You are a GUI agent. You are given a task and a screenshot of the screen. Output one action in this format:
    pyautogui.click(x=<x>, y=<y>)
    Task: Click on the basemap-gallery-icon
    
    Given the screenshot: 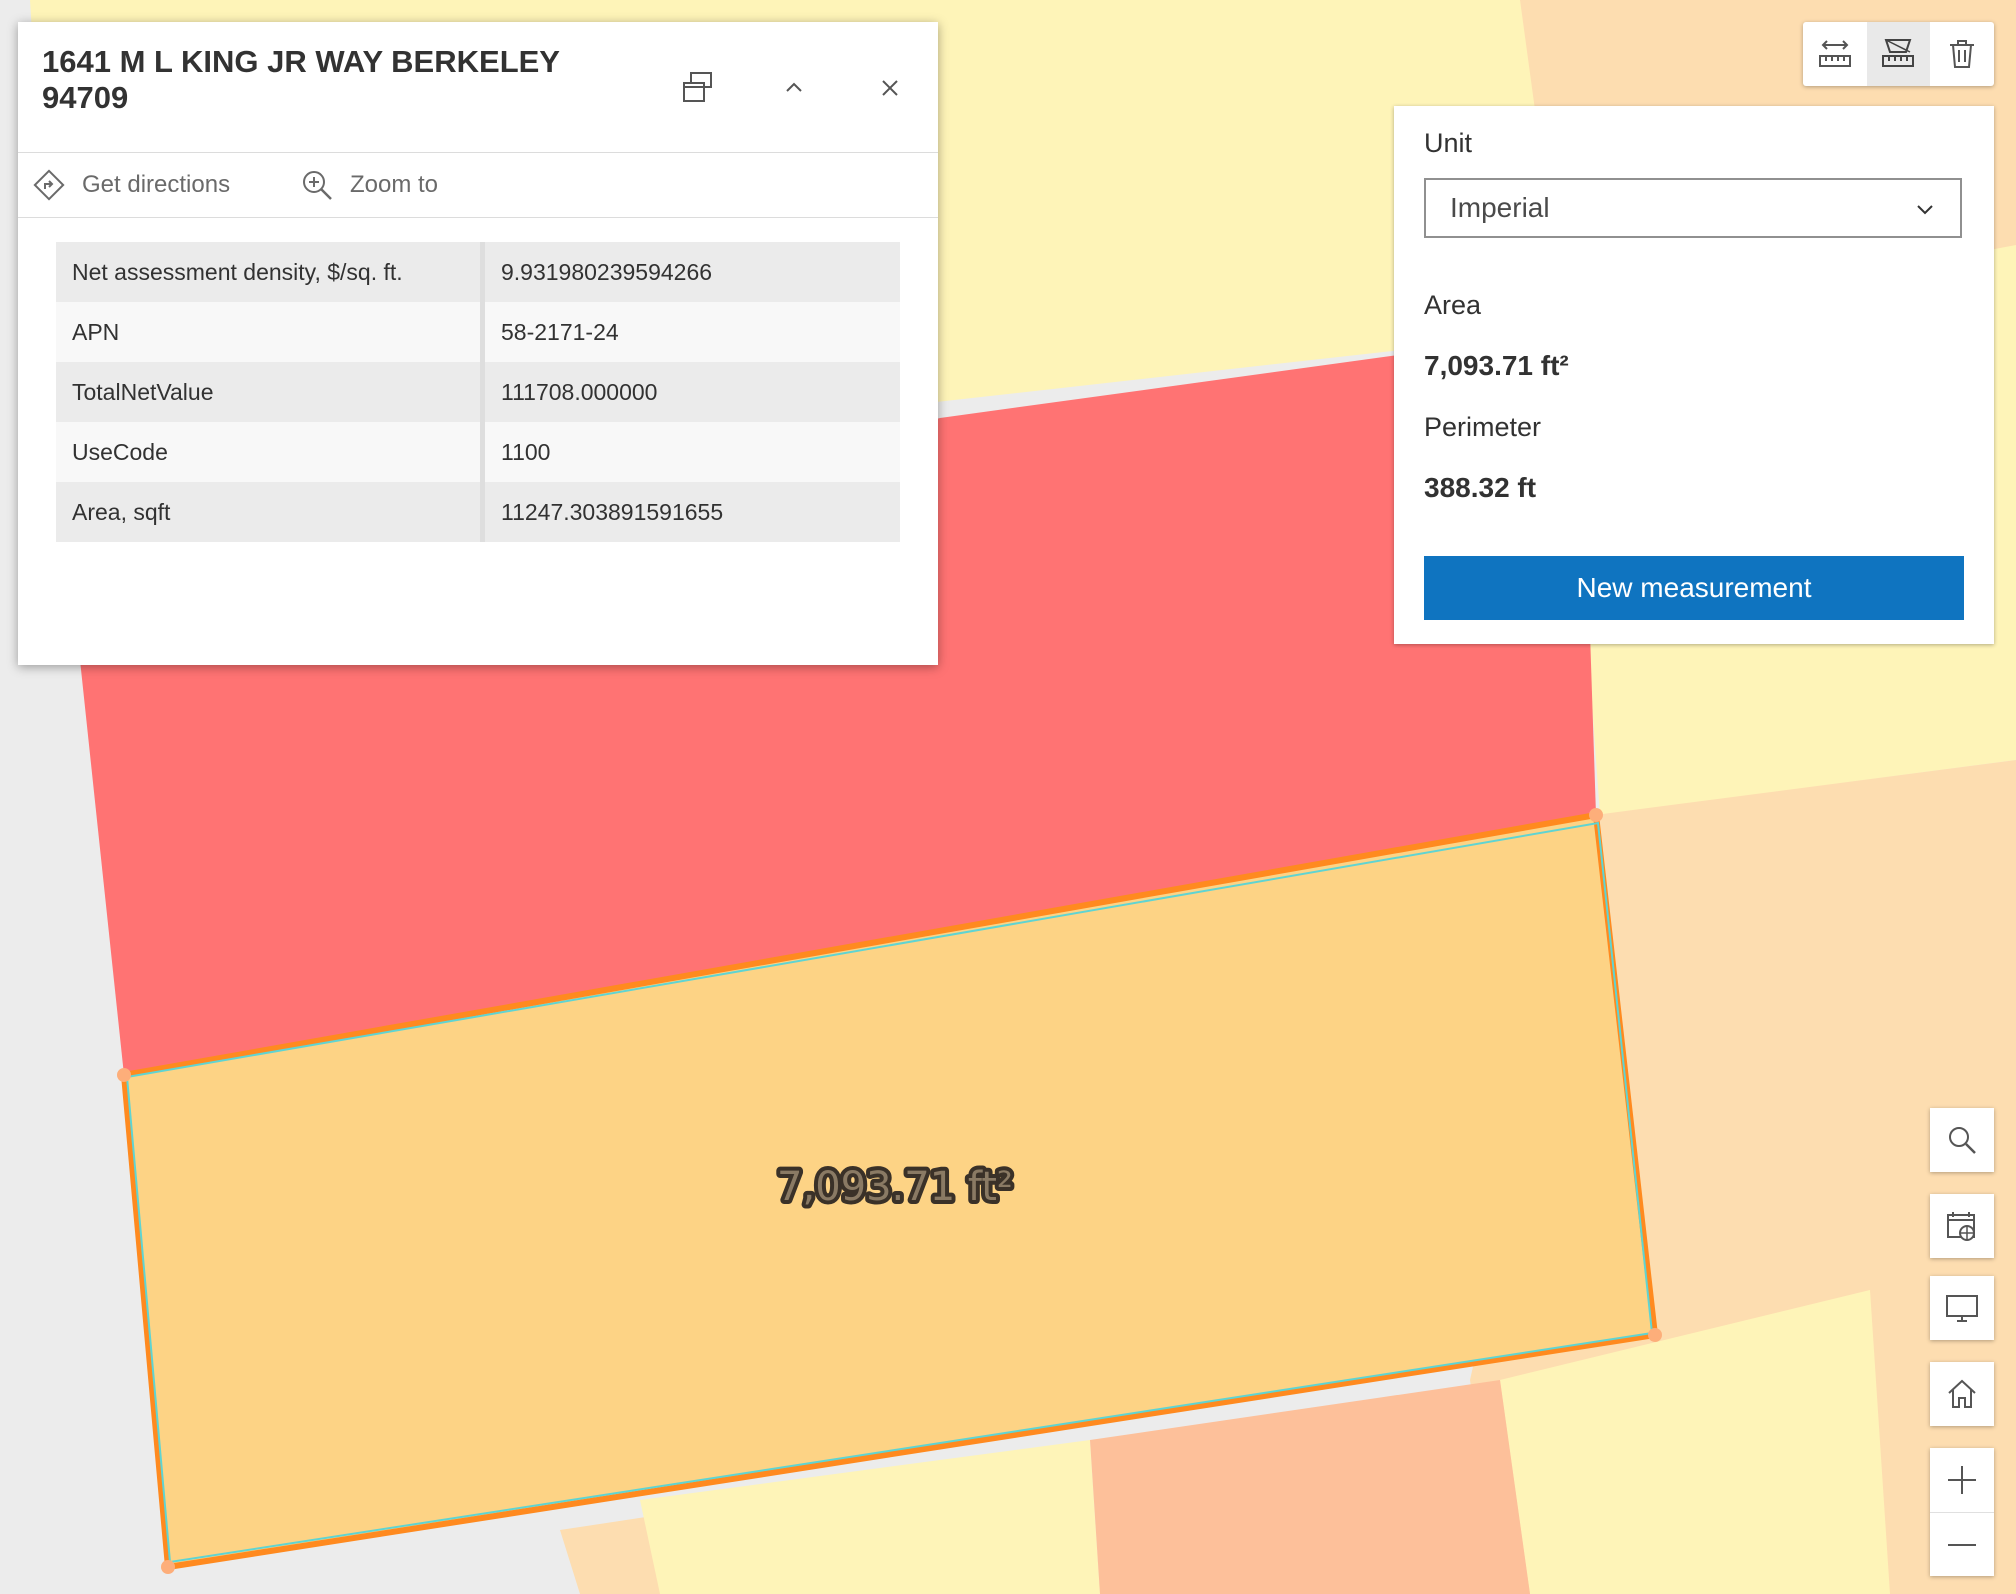 What is the action you would take?
    pyautogui.click(x=1961, y=1226)
    